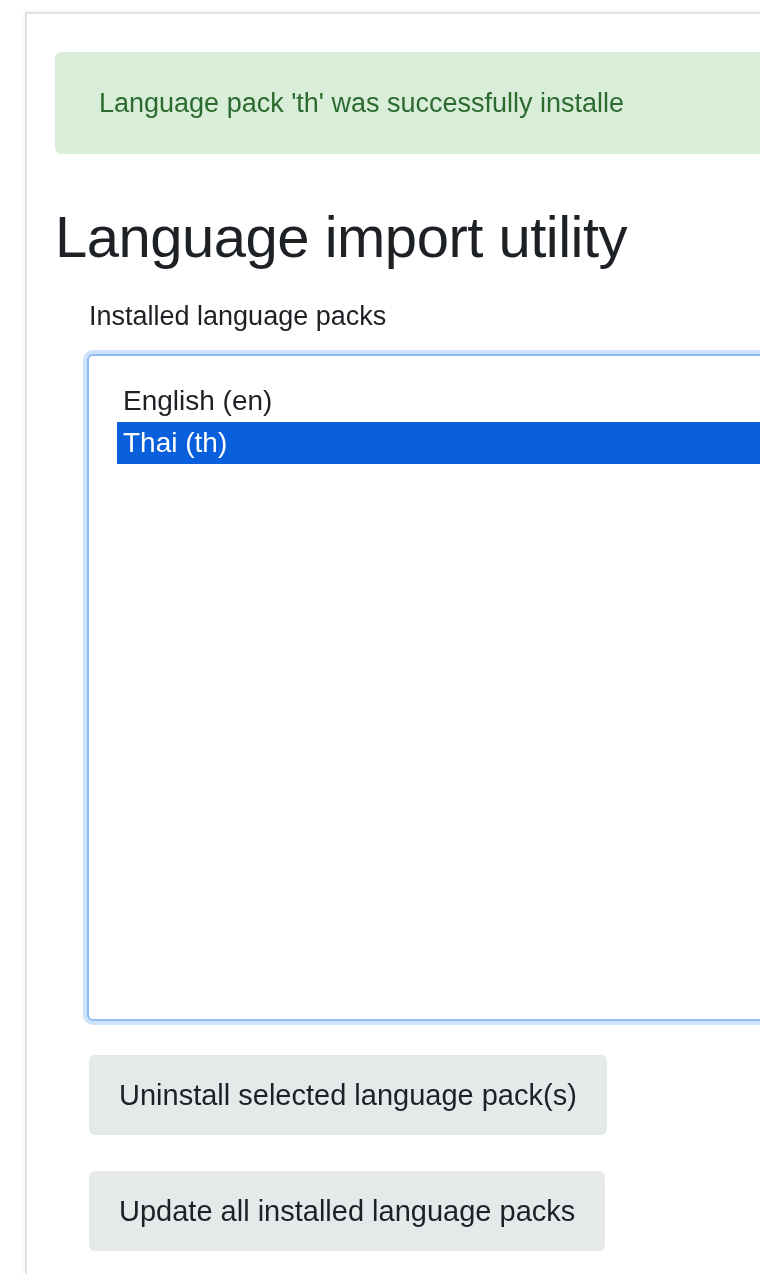  What do you see at coordinates (362, 103) in the screenshot?
I see `alert-message: Language pack 'th' was successfully installe` at bounding box center [362, 103].